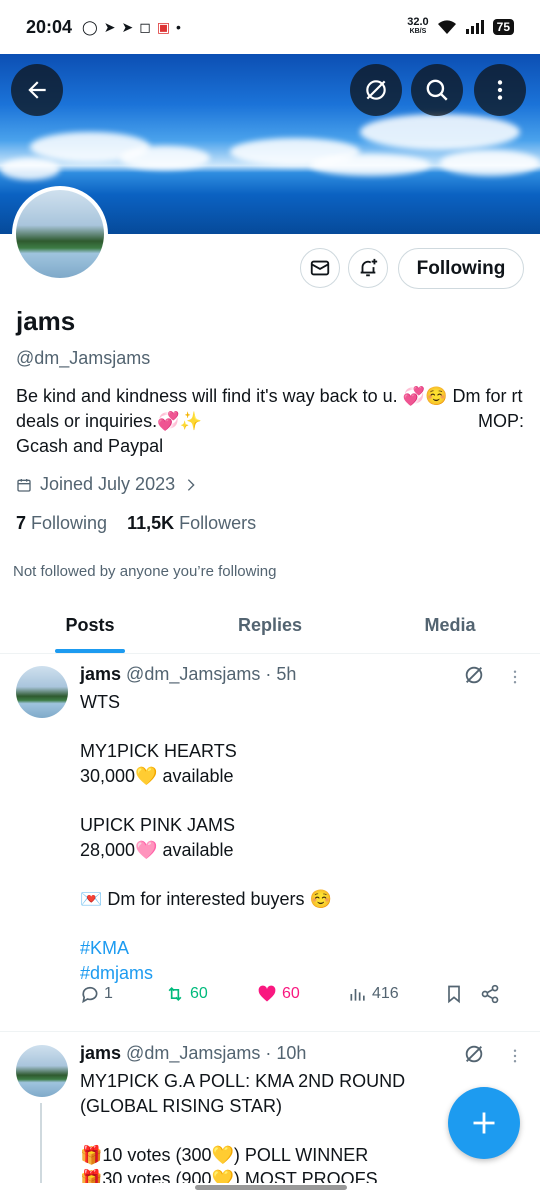 The width and height of the screenshot is (540, 1199). I want to click on hashtag-link: #KMA, so click(104, 948).